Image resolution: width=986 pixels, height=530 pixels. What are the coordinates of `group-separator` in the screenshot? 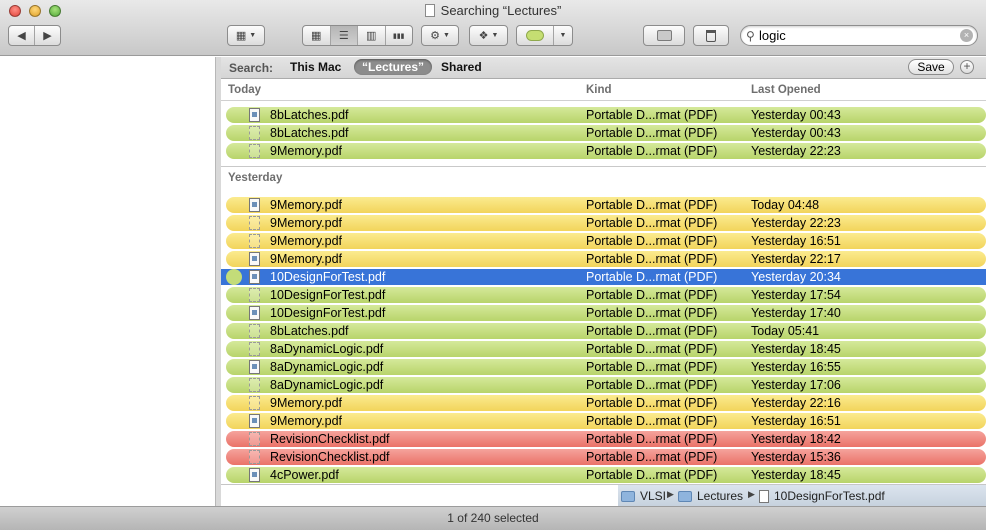 It's located at (603, 166).